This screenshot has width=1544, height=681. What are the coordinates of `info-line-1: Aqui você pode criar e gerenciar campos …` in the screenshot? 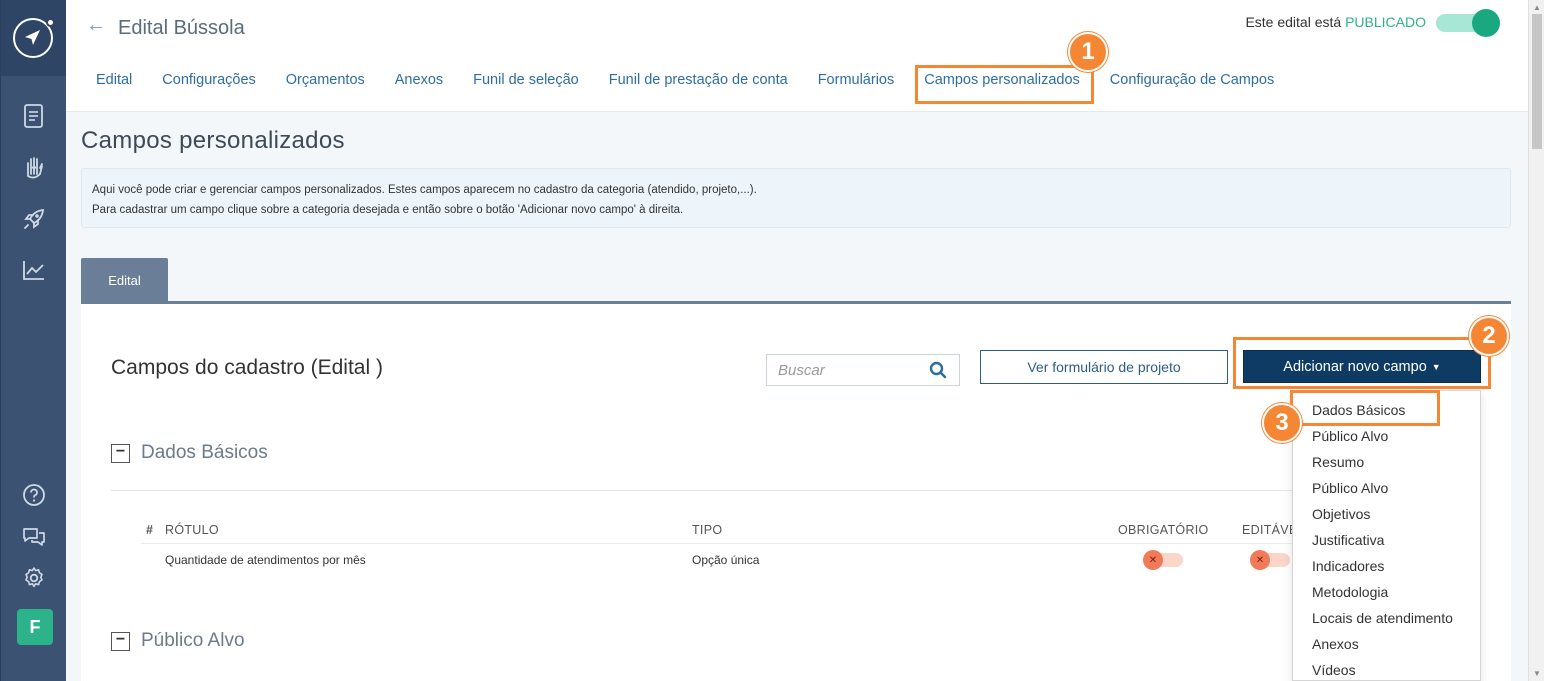 It's located at (424, 190).